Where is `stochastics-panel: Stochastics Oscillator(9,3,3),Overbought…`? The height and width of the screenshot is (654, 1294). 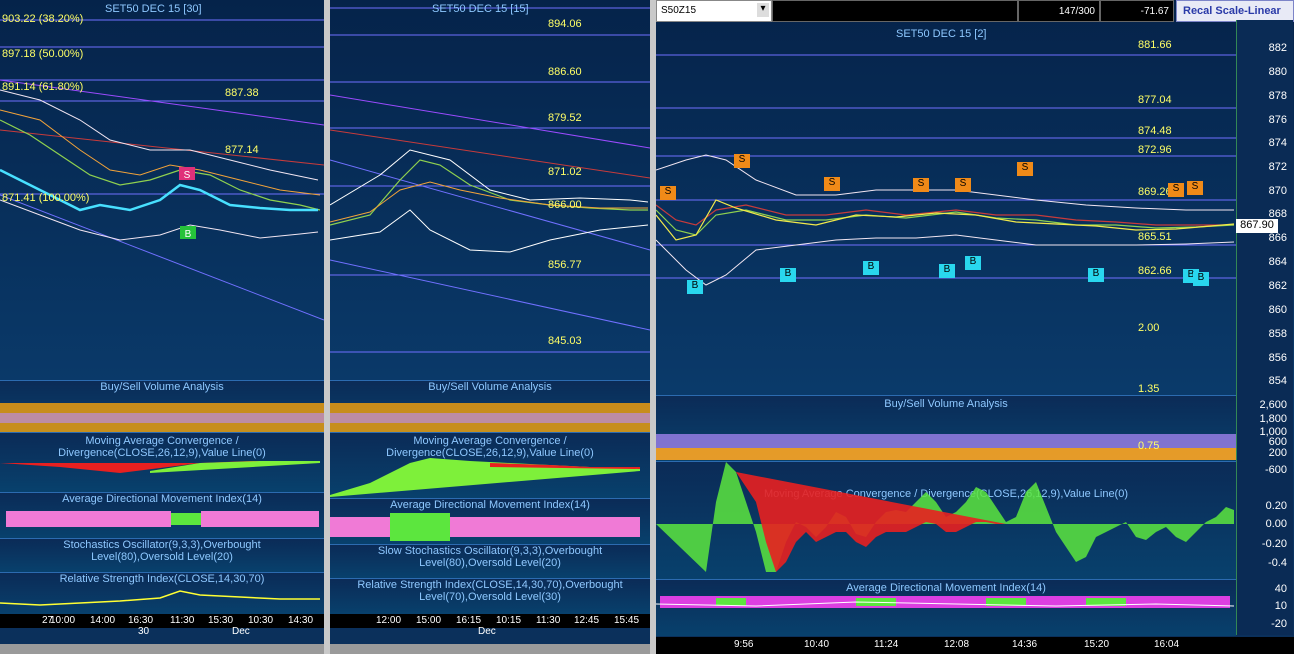 stochastics-panel: Stochastics Oscillator(9,3,3),Overbought… is located at coordinates (162, 555).